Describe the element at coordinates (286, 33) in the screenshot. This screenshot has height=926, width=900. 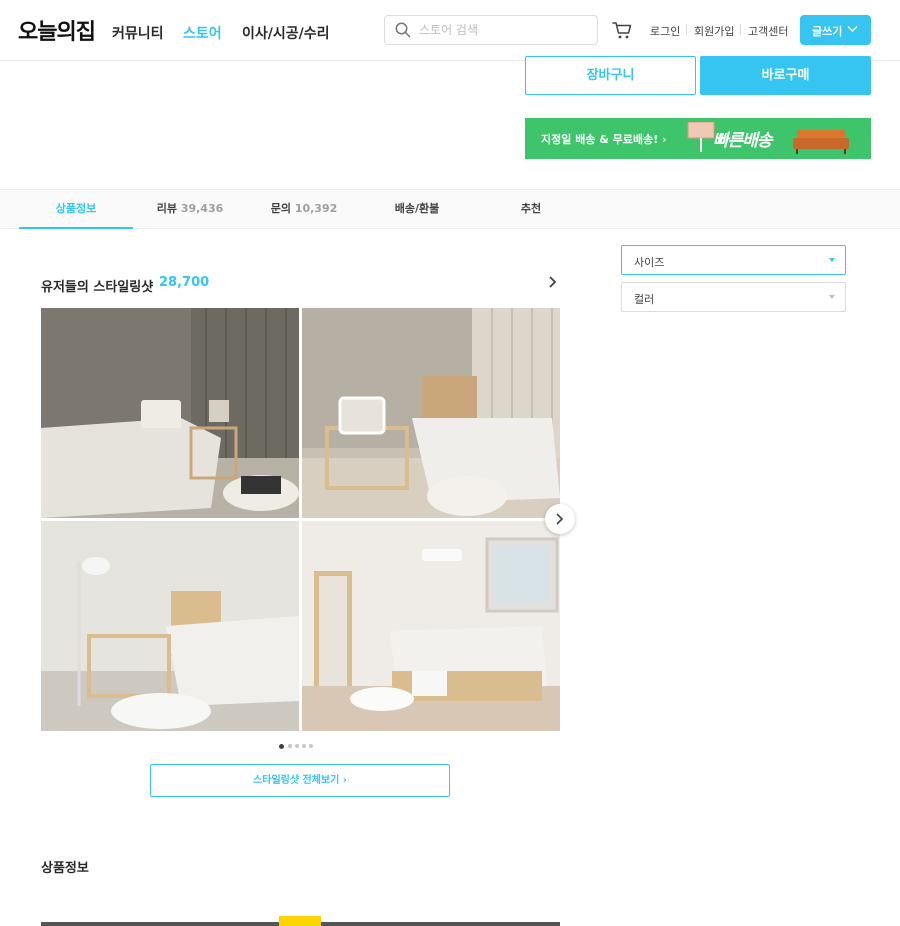
I see `nav-moving-repair: 이사/시공/수리` at that location.